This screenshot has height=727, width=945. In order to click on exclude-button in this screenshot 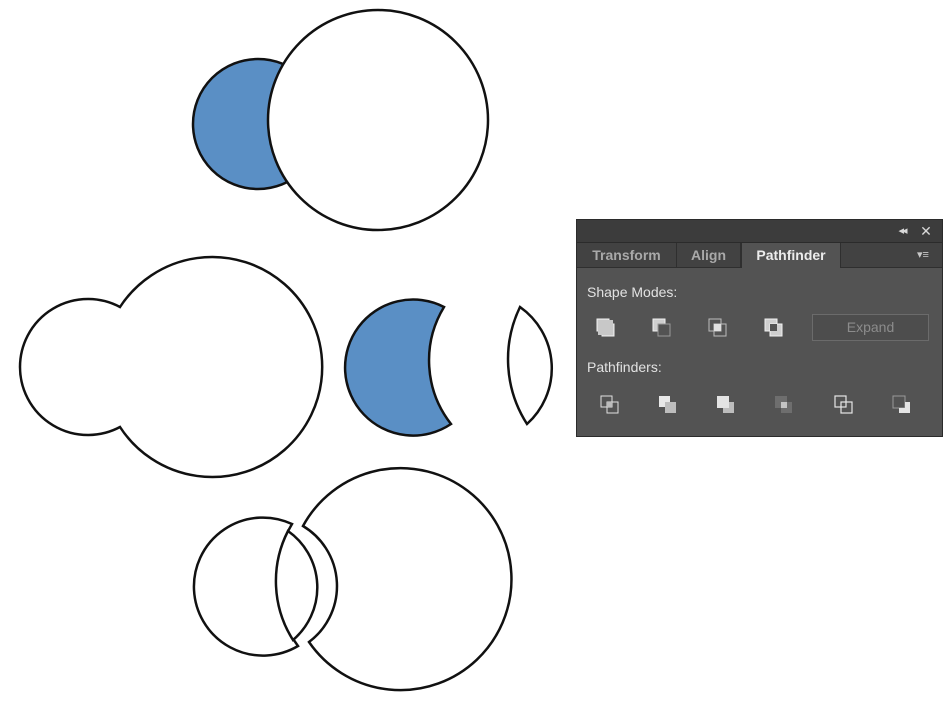, I will do `click(774, 328)`.